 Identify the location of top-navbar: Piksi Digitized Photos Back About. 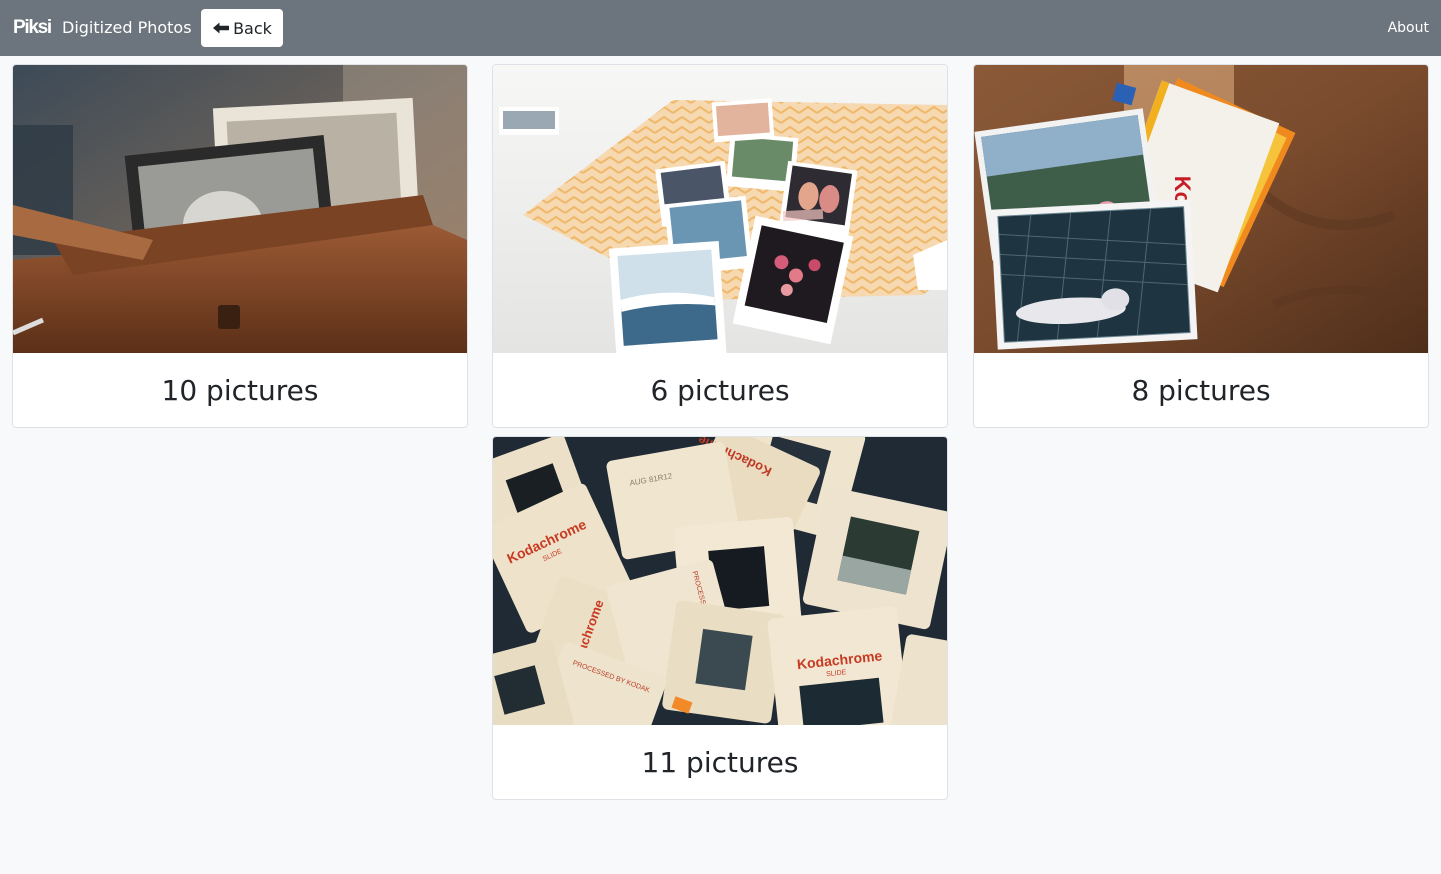
(720, 28).